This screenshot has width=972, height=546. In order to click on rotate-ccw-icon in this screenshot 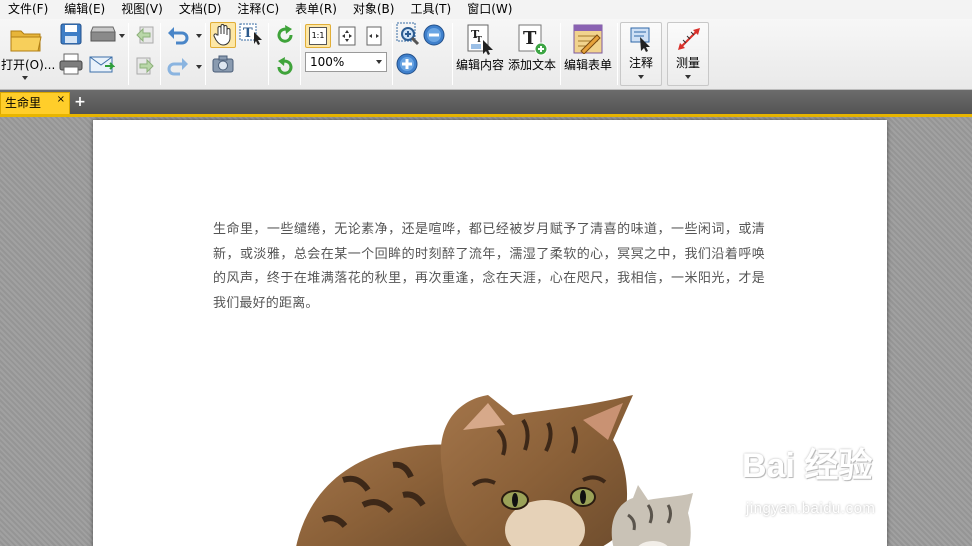, I will do `click(285, 66)`.